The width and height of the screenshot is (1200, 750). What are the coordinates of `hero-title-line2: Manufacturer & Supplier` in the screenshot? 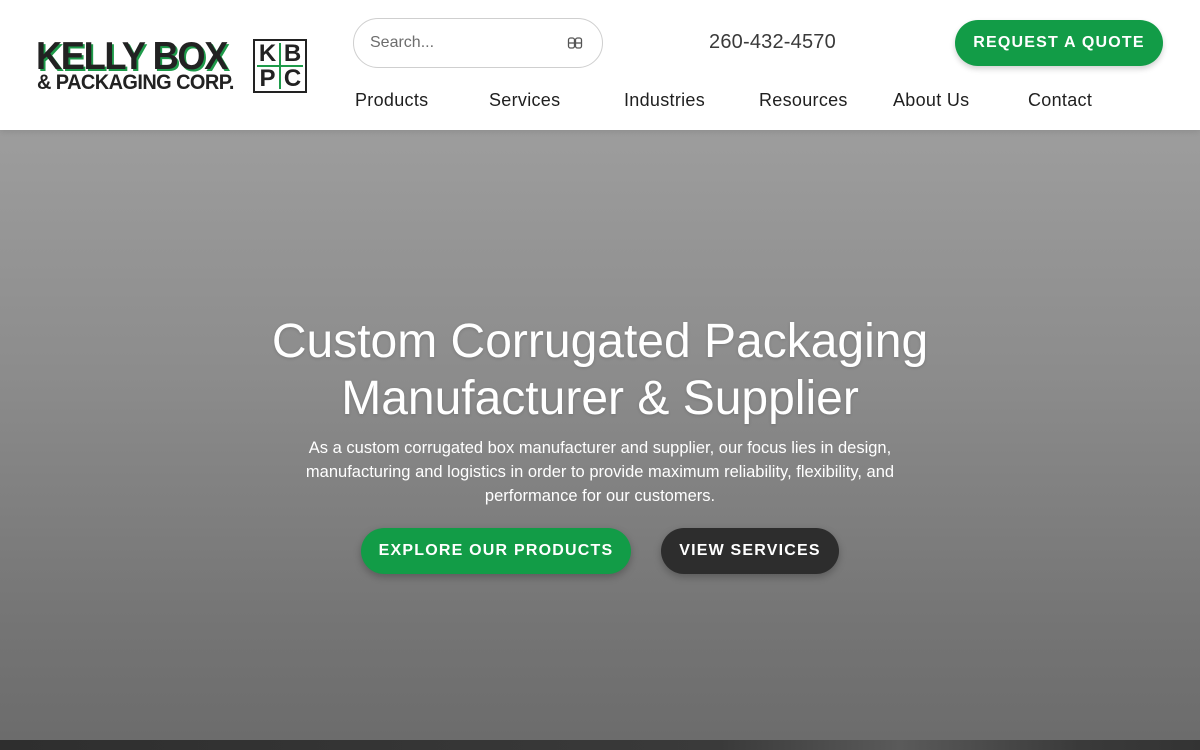 It's located at (600, 398).